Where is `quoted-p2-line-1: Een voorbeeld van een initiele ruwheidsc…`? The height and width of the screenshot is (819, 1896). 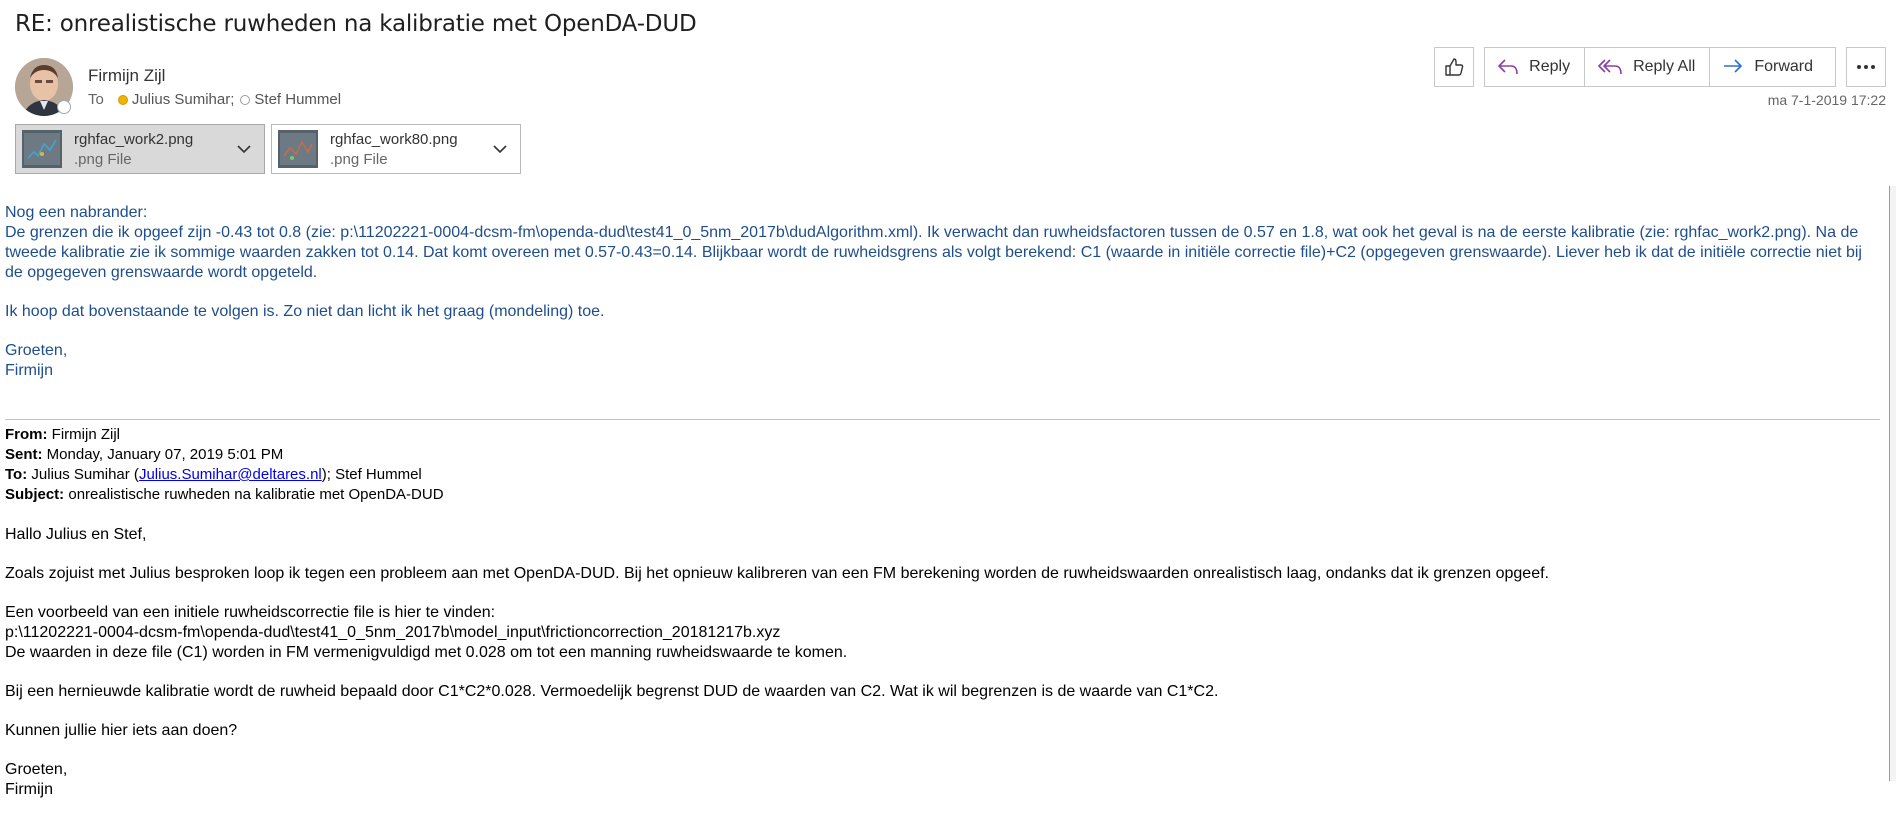 quoted-p2-line-1: Een voorbeeld van een initiele ruwheidsc… is located at coordinates (250, 612).